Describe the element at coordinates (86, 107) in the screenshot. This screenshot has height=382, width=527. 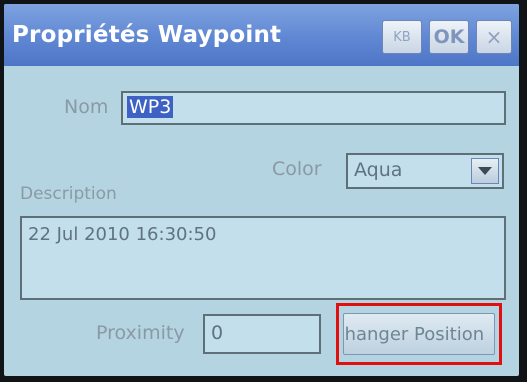
I see `name-label: Nom` at that location.